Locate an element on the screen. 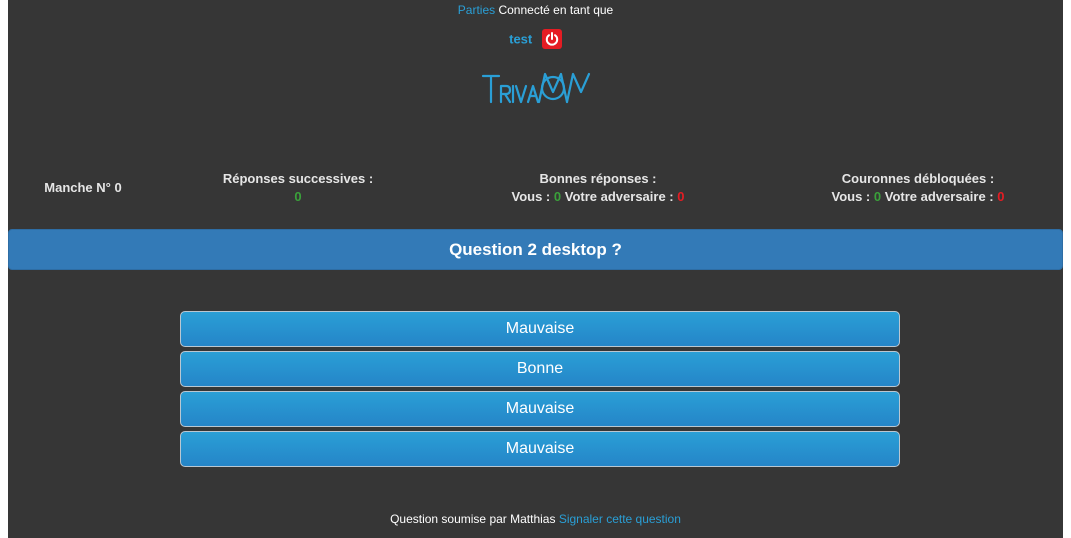 The height and width of the screenshot is (538, 1071). connected-as-text: Connecté en tant que is located at coordinates (556, 10).